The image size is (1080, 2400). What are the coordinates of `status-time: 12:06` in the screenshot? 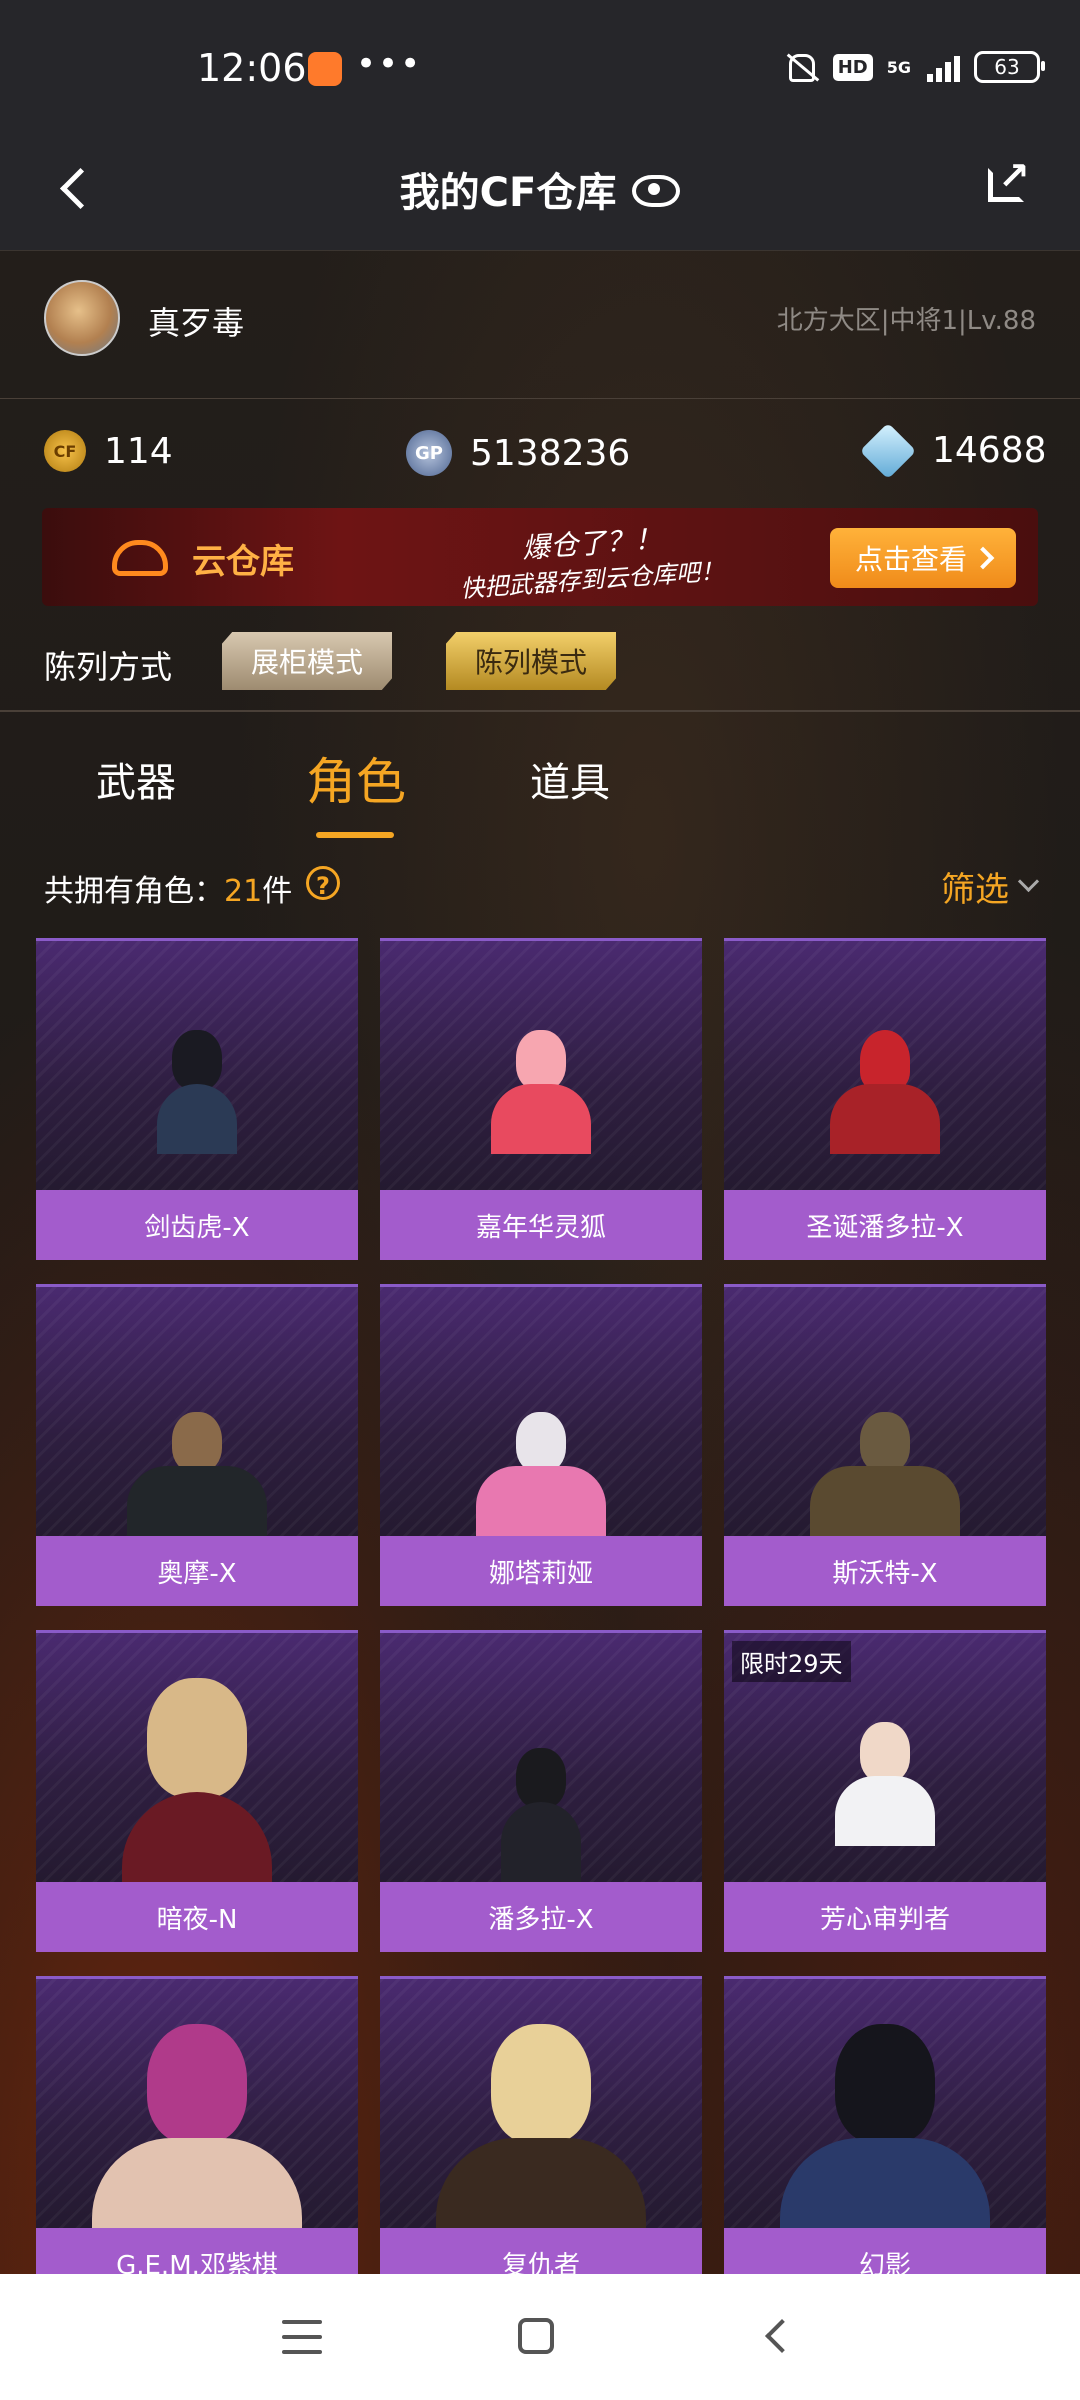 It's located at (252, 68).